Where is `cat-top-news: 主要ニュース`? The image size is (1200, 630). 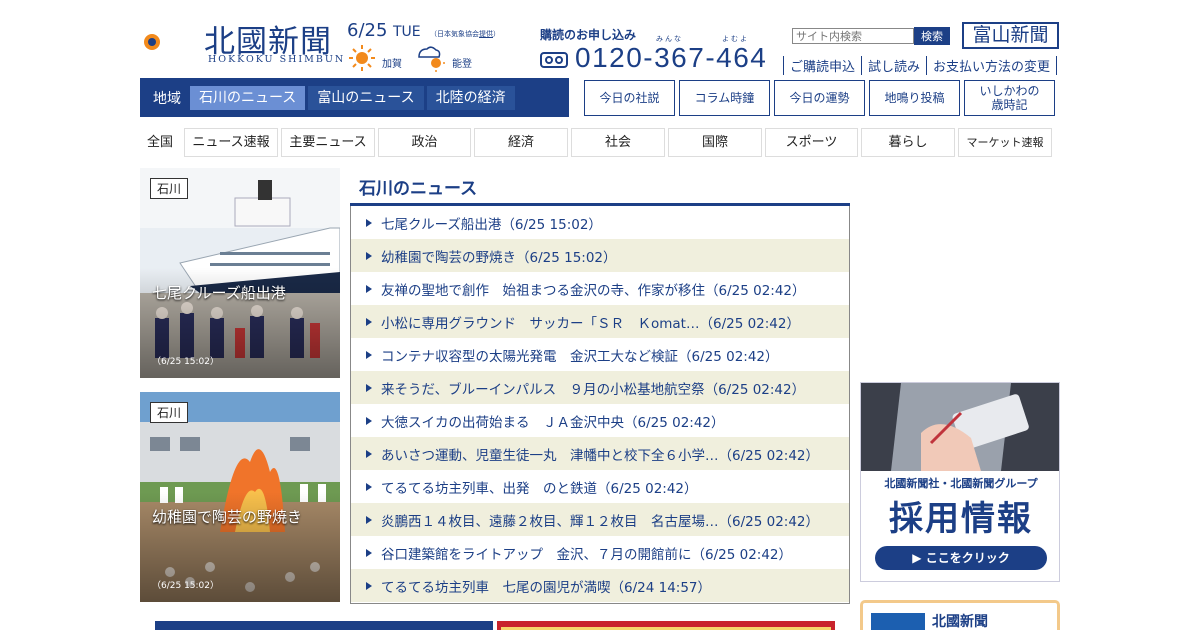 cat-top-news: 主要ニュース is located at coordinates (328, 142).